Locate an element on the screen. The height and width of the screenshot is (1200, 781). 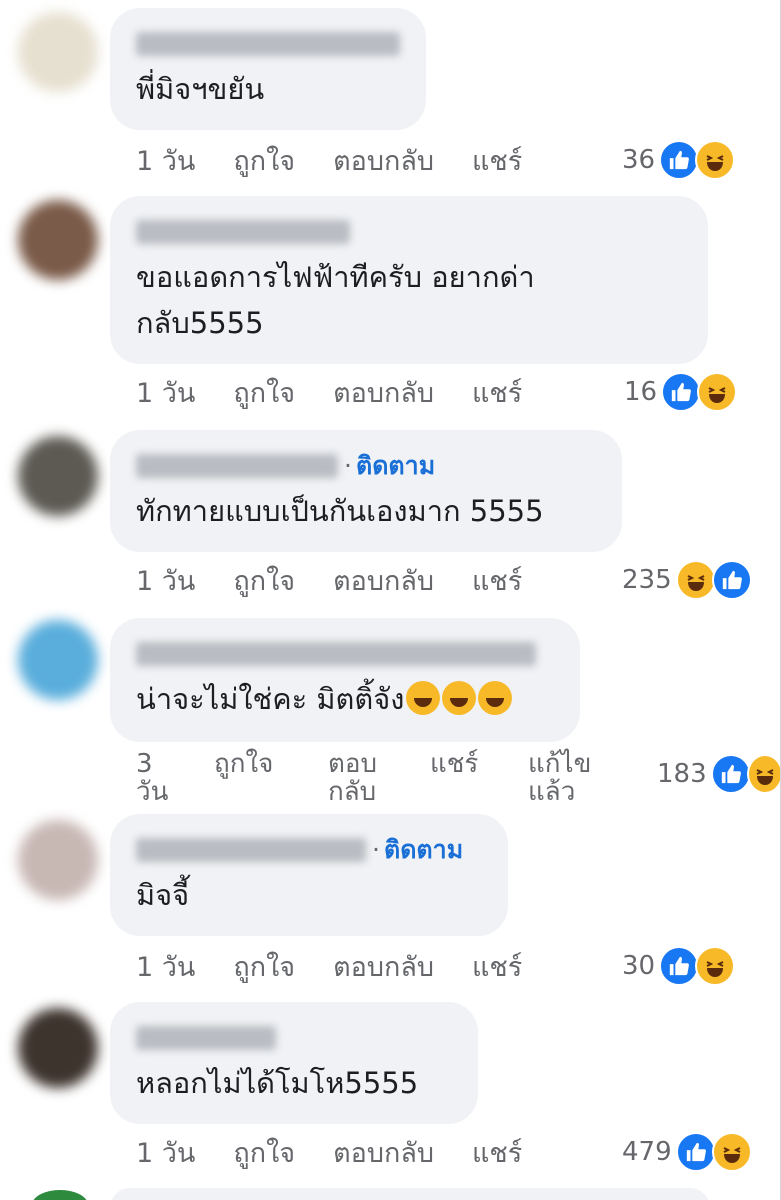
comment-text: ทักทายแบบเป็นกันเองมาก 5555 is located at coordinates (340, 511).